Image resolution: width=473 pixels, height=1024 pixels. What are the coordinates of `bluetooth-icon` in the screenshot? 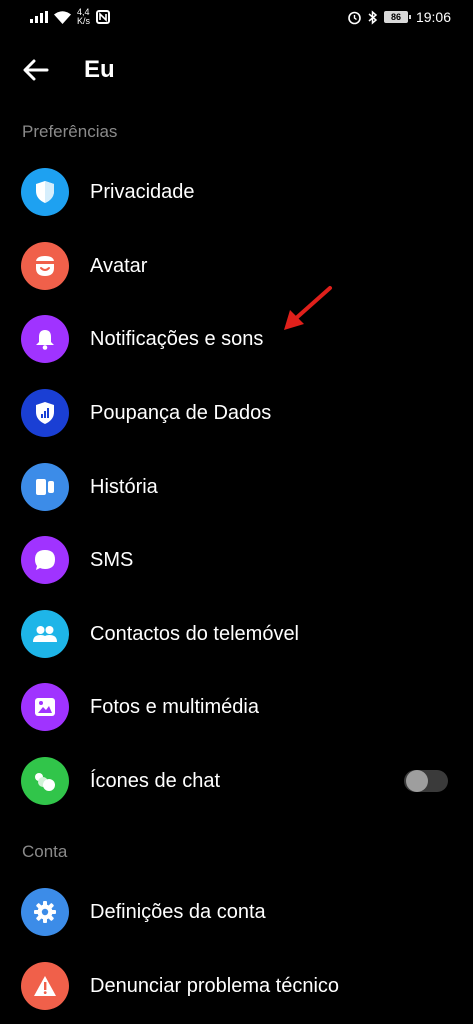 It's located at (373, 17).